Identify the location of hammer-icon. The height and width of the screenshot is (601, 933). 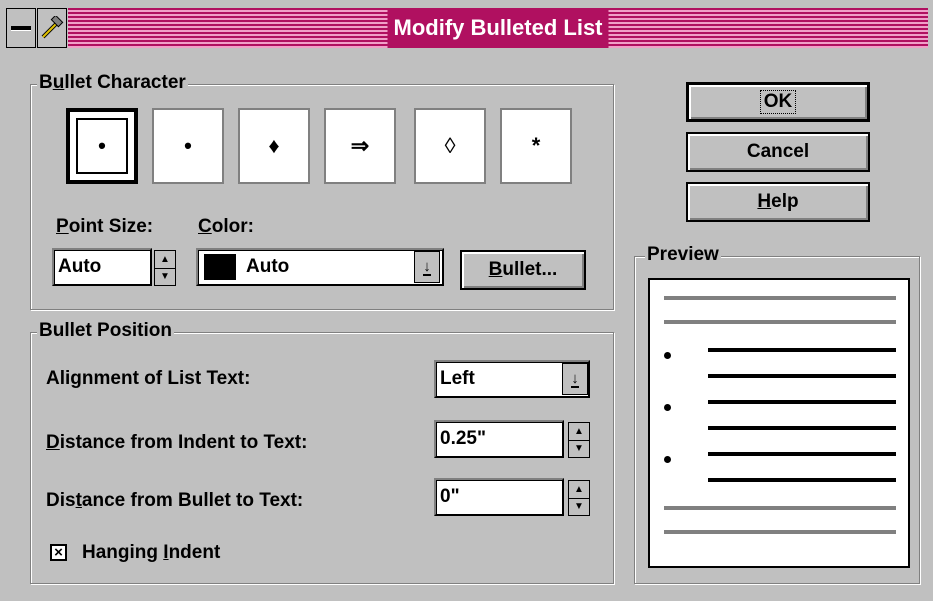
(52, 27).